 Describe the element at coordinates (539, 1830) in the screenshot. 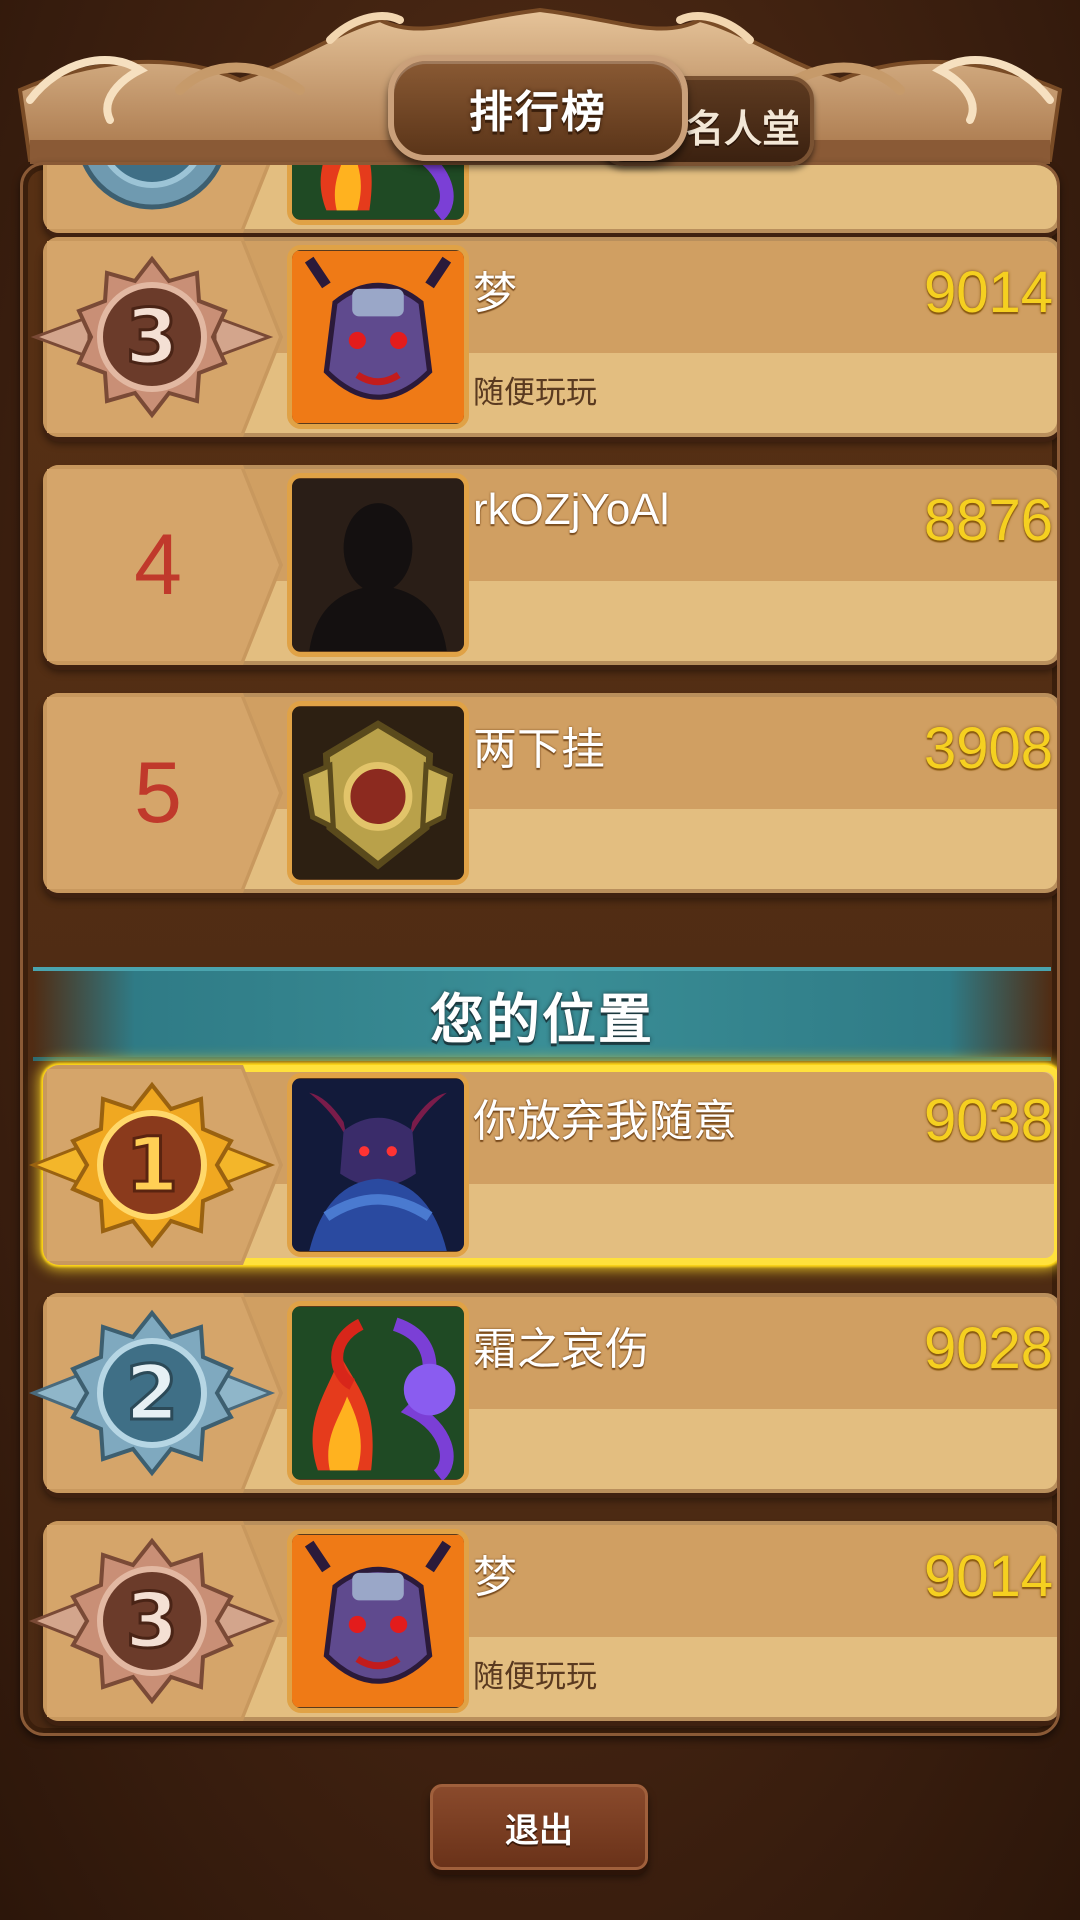

I see `exit-button-label: 退出` at that location.